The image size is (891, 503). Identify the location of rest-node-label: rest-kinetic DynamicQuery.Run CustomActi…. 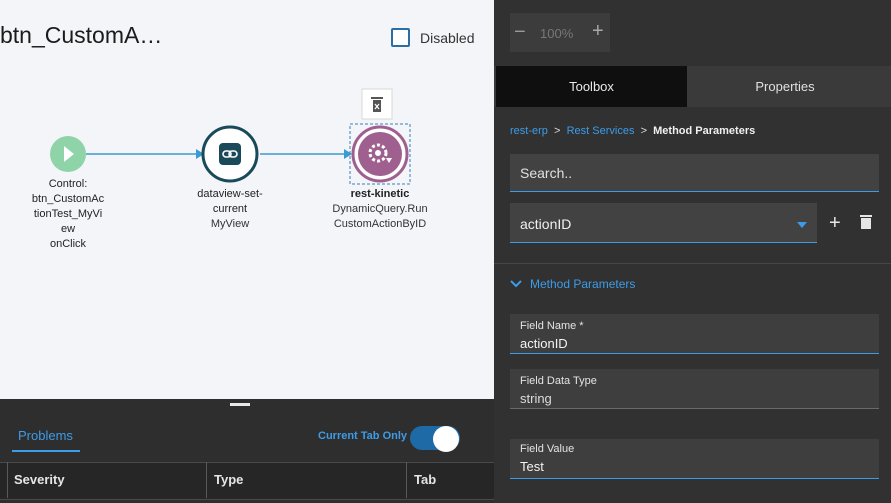
(380, 209).